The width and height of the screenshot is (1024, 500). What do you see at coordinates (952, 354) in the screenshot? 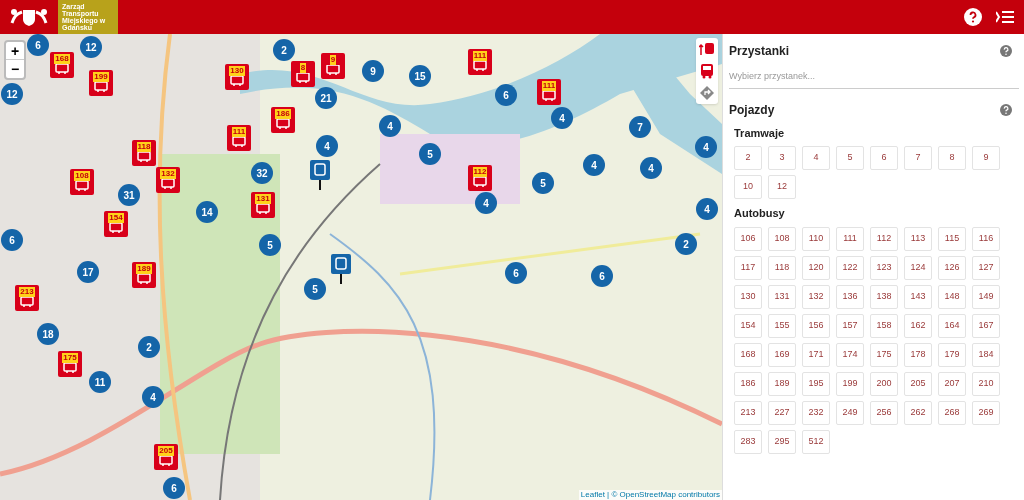
I see `line-button: 179` at bounding box center [952, 354].